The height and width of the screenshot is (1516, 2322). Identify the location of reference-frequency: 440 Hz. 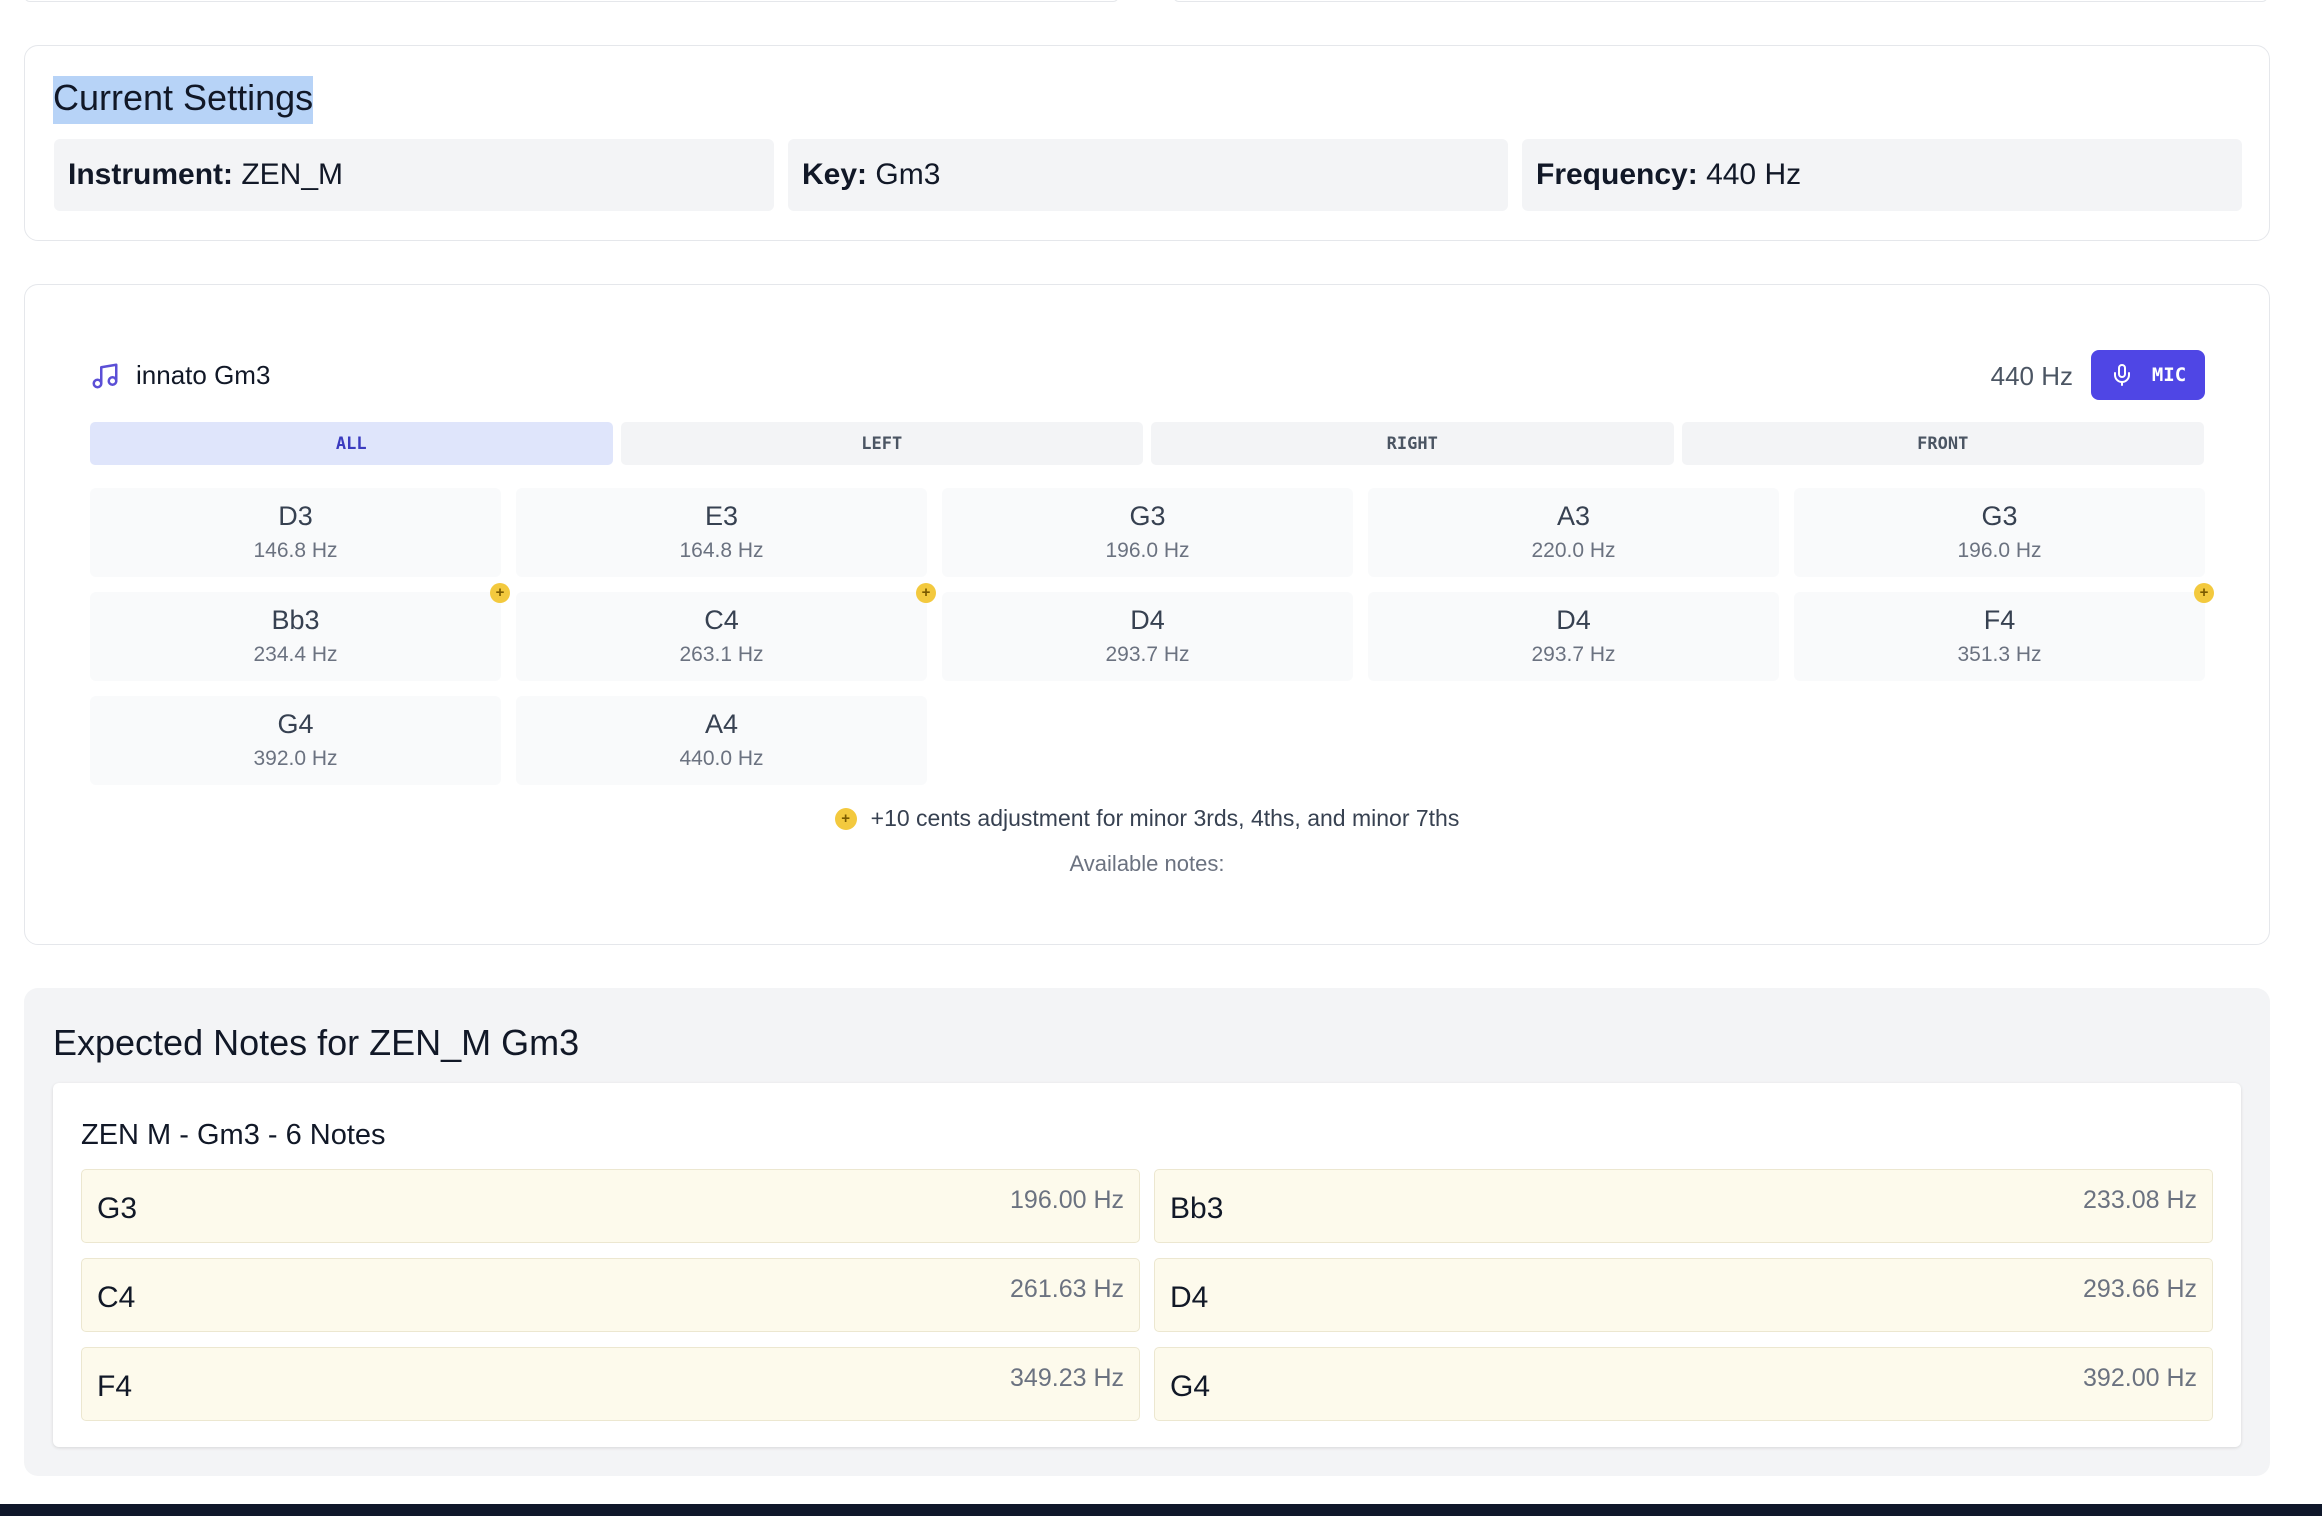
(2031, 376).